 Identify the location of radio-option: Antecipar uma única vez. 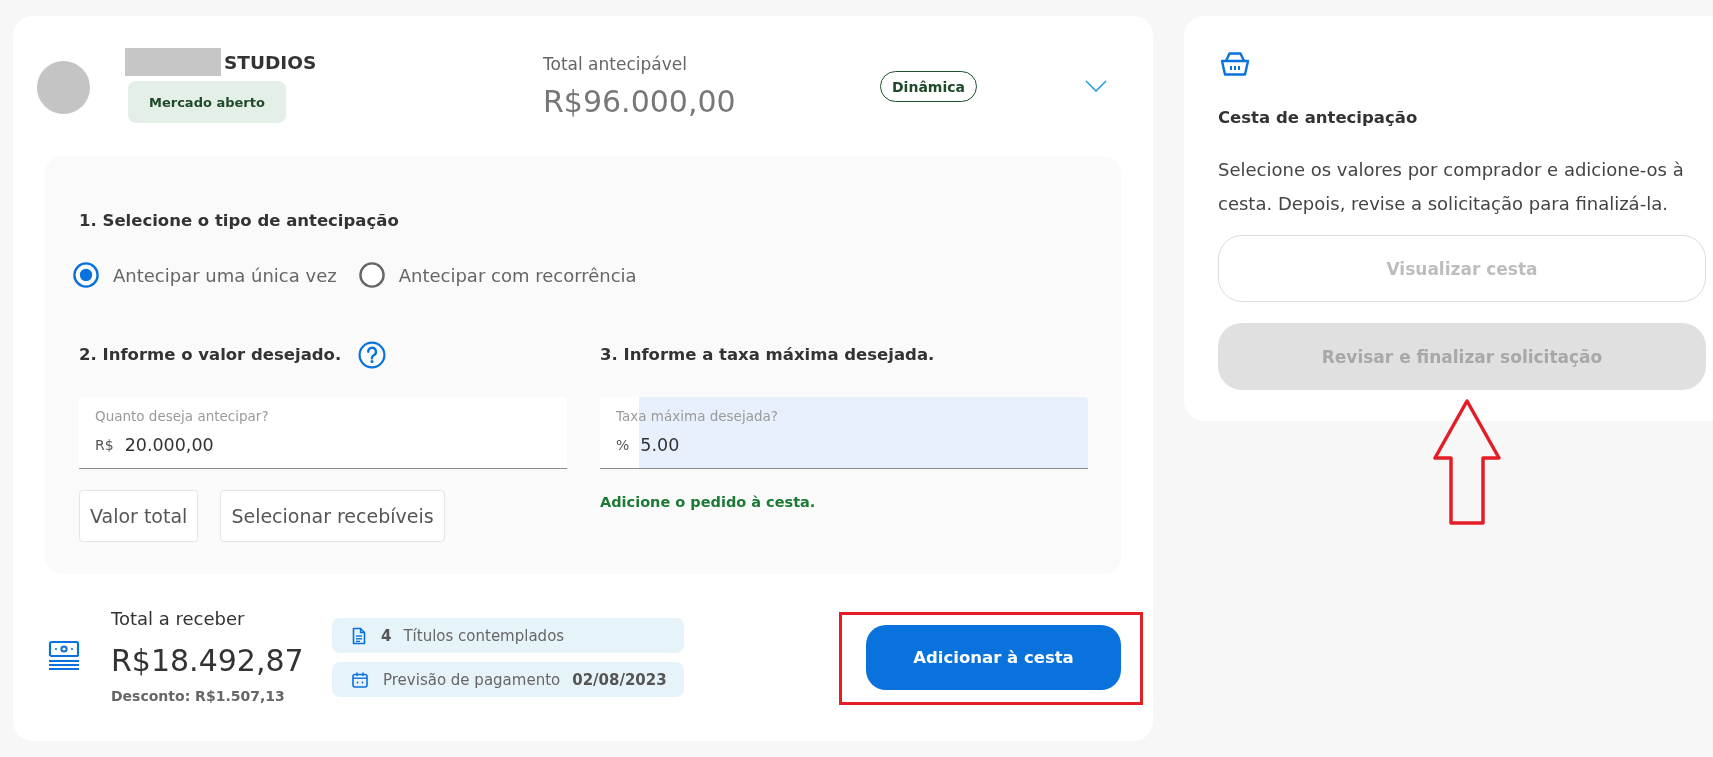
(205, 275).